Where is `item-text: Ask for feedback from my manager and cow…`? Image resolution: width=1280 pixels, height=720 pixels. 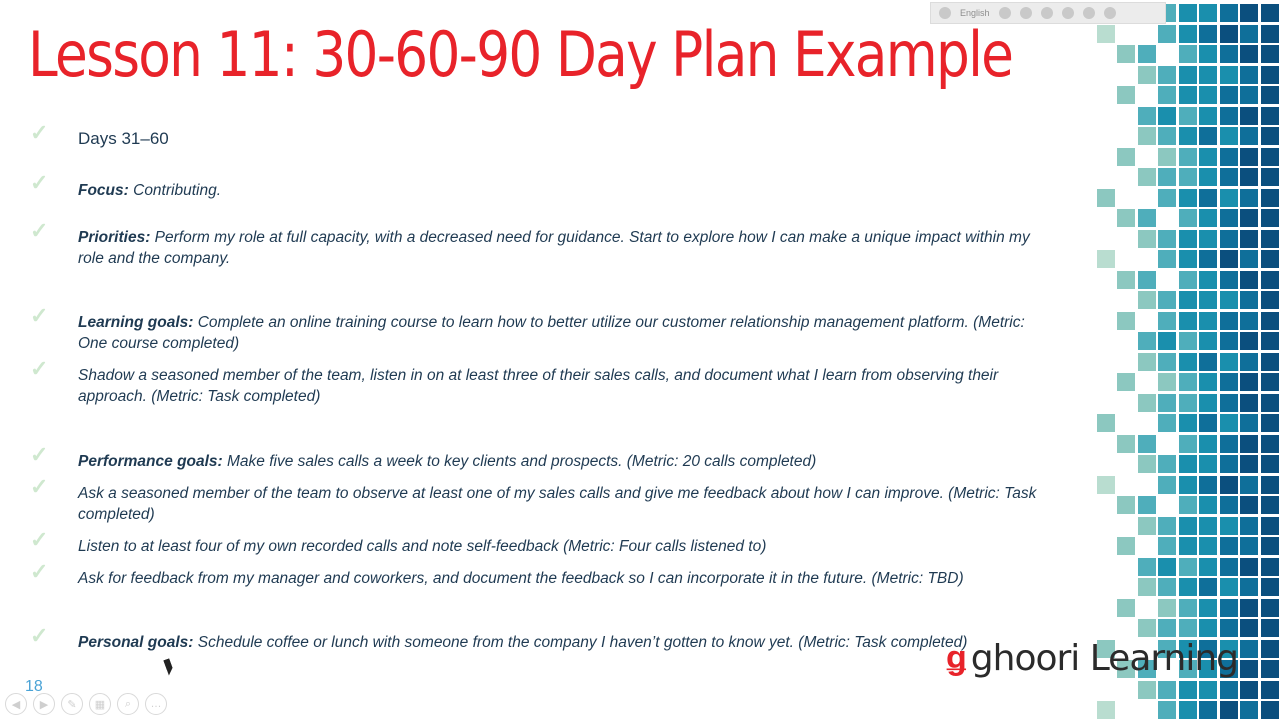 item-text: Ask for feedback from my manager and cow… is located at coordinates (521, 578).